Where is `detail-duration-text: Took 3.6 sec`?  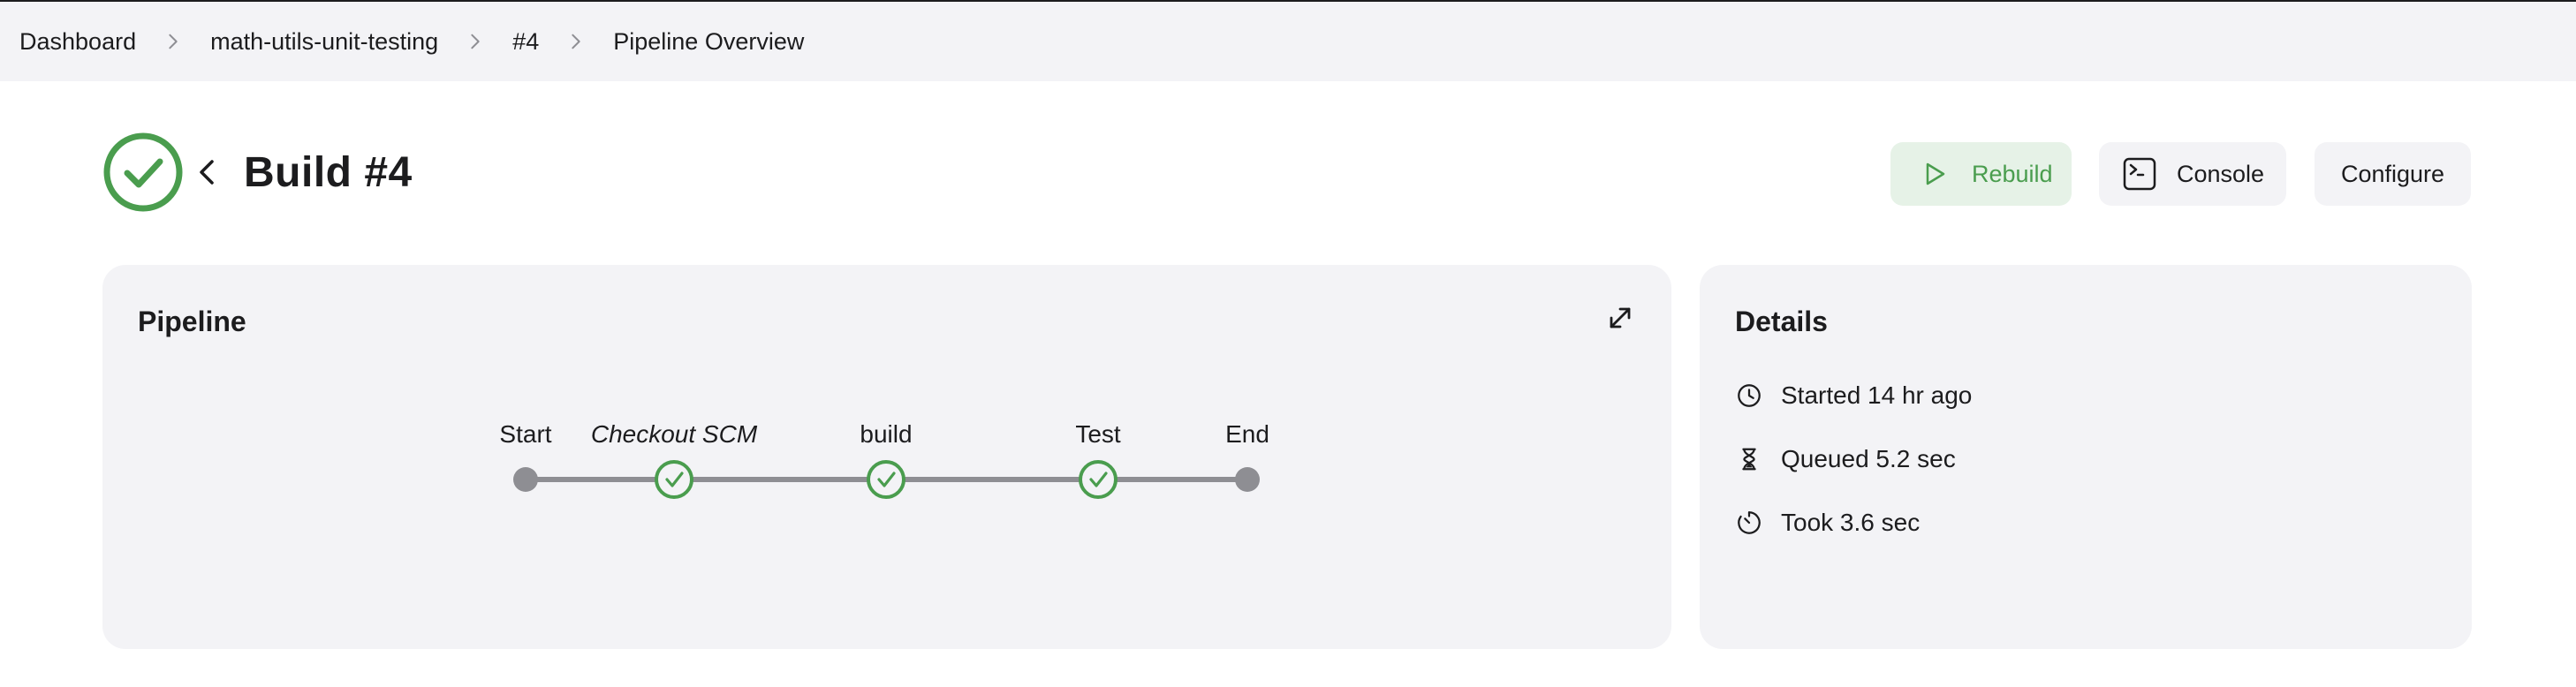 detail-duration-text: Took 3.6 sec is located at coordinates (1851, 522).